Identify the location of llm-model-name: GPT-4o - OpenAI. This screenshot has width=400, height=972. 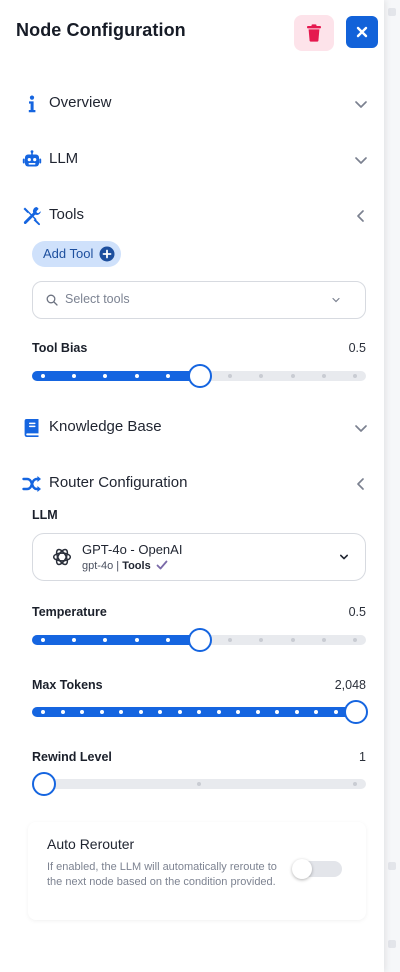
(132, 549).